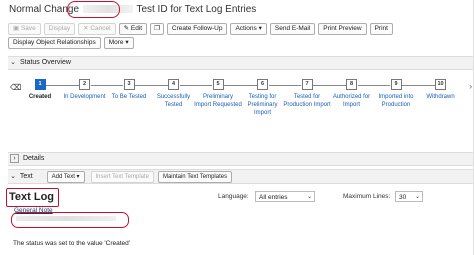 Image resolution: width=474 pixels, height=255 pixels. I want to click on max-lines-label: Maximum Lines:, so click(367, 196).